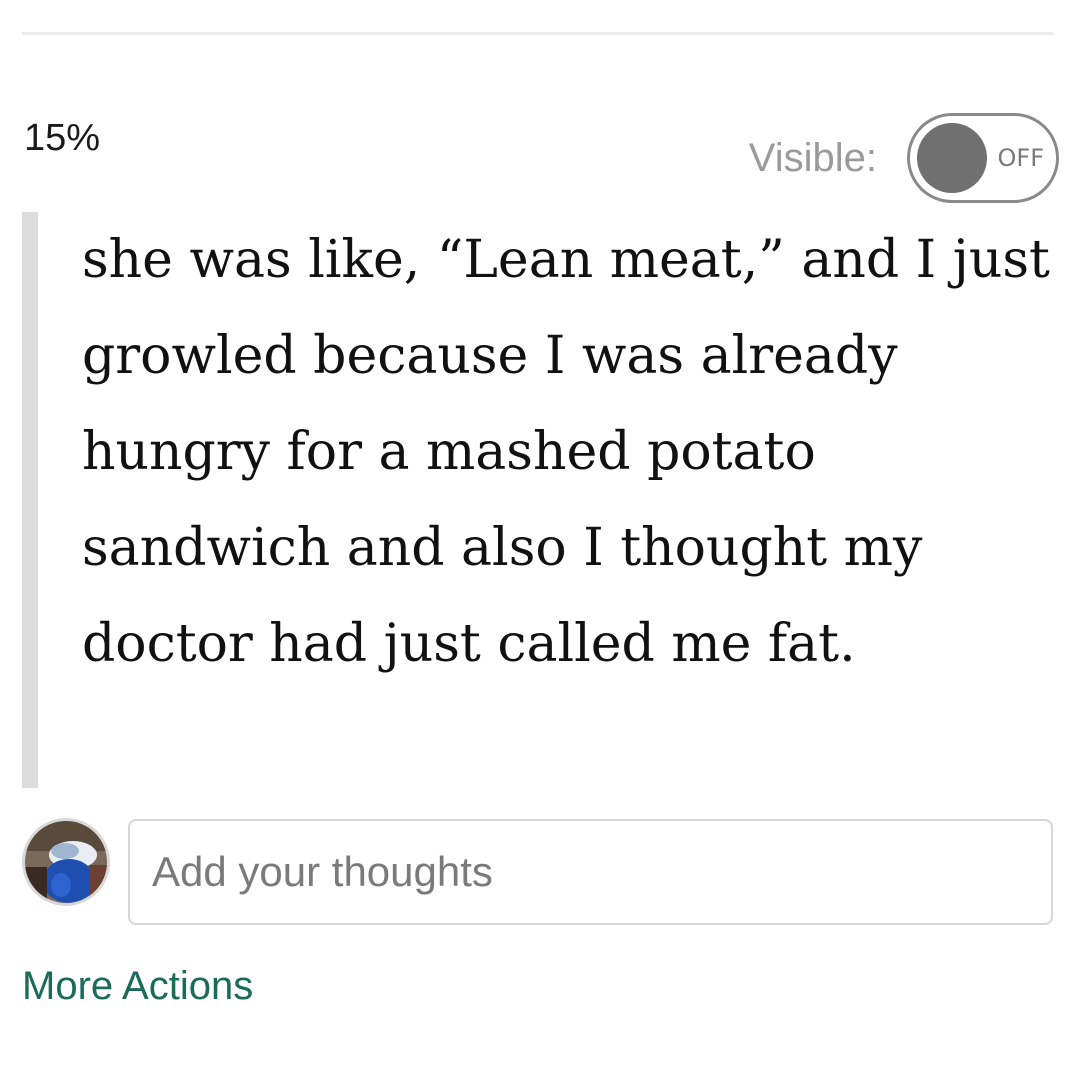  What do you see at coordinates (137, 986) in the screenshot?
I see `more-actions-link: More Actions` at bounding box center [137, 986].